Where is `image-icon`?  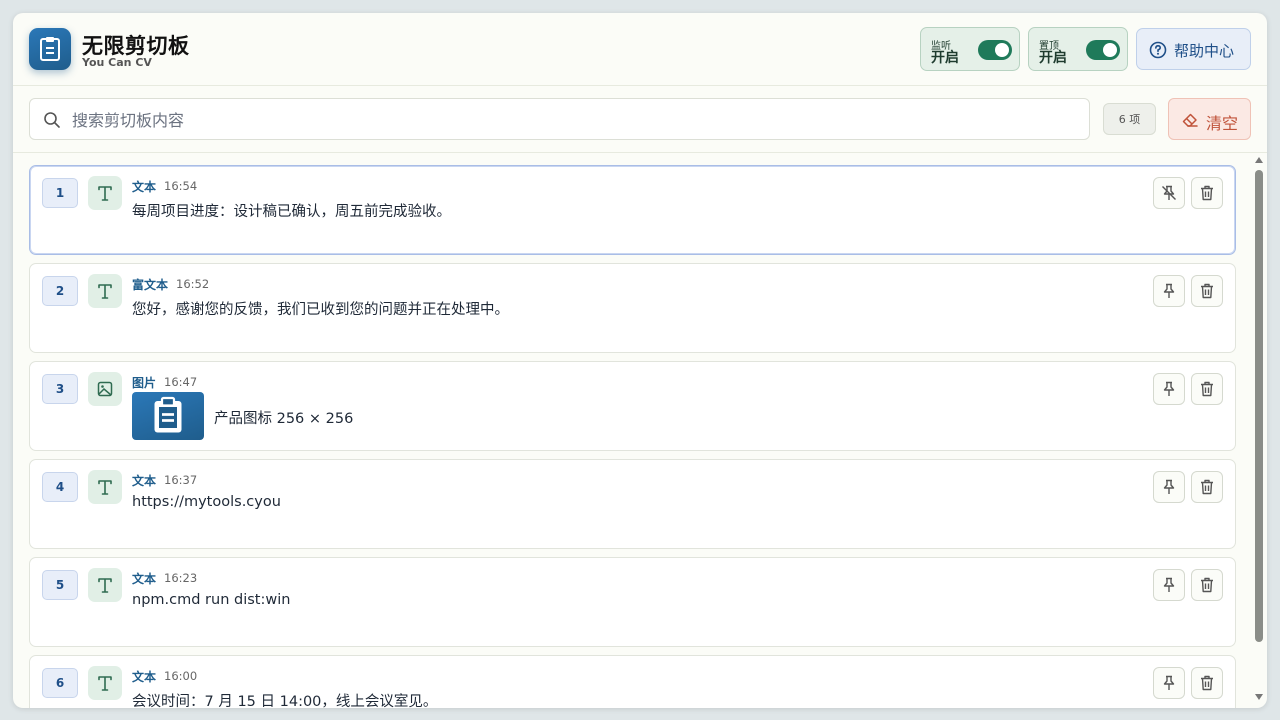 image-icon is located at coordinates (105, 389).